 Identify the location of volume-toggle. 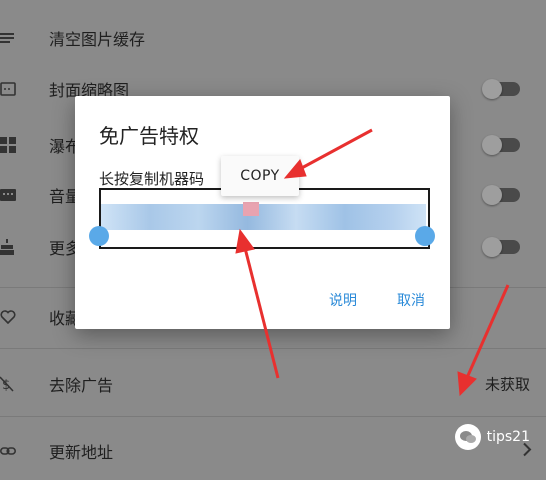
(501, 195).